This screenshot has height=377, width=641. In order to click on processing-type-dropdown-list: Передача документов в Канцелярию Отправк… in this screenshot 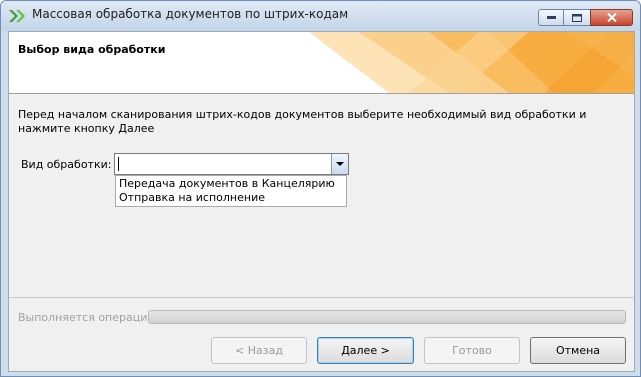, I will do `click(231, 191)`.